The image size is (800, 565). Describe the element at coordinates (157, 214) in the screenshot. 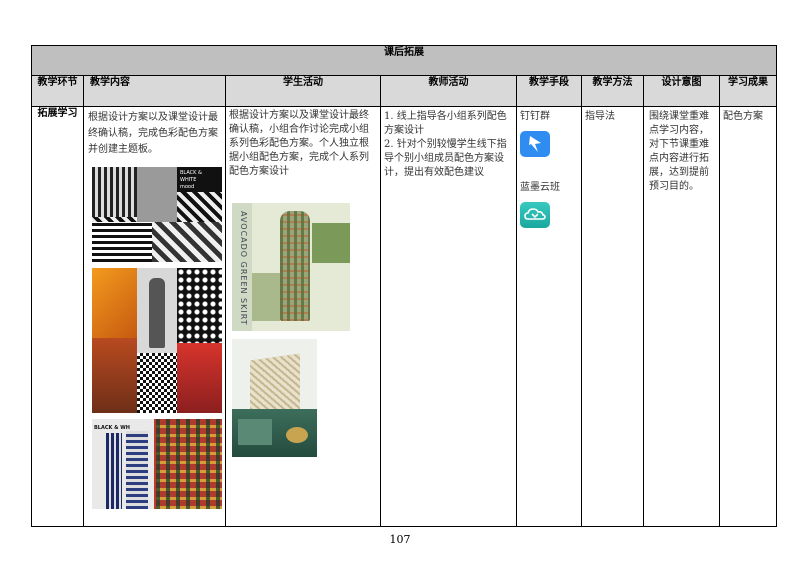

I see `moodboard-black-white-image: BLACK & WHITE mood` at that location.